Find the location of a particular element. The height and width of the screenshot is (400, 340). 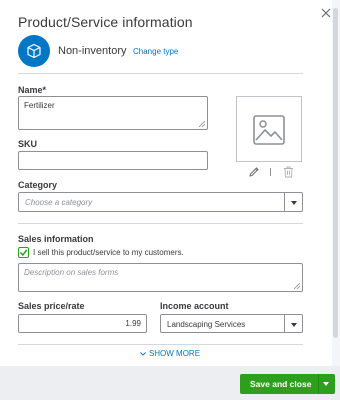

image-placeholder-icon is located at coordinates (269, 130).